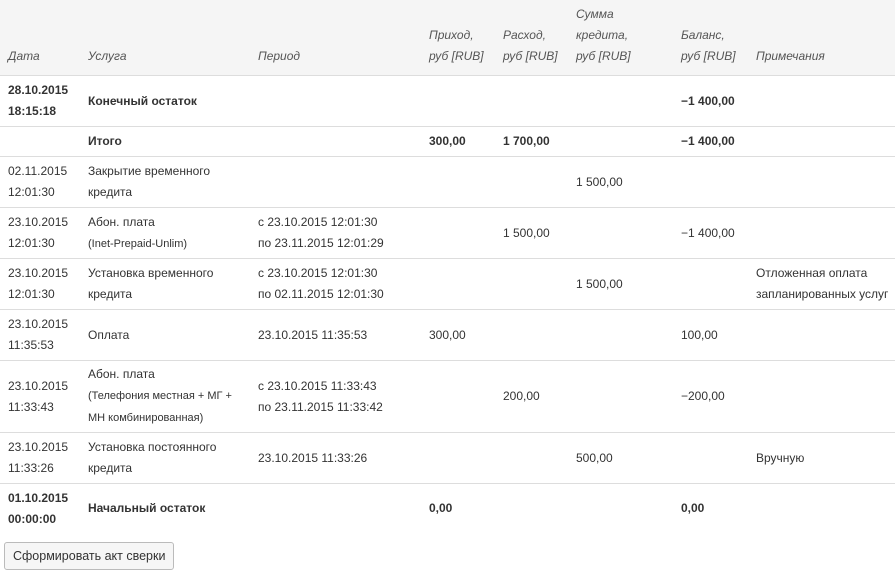 The image size is (895, 570). I want to click on actions-bar: Сформировать акт сверки, so click(447, 552).